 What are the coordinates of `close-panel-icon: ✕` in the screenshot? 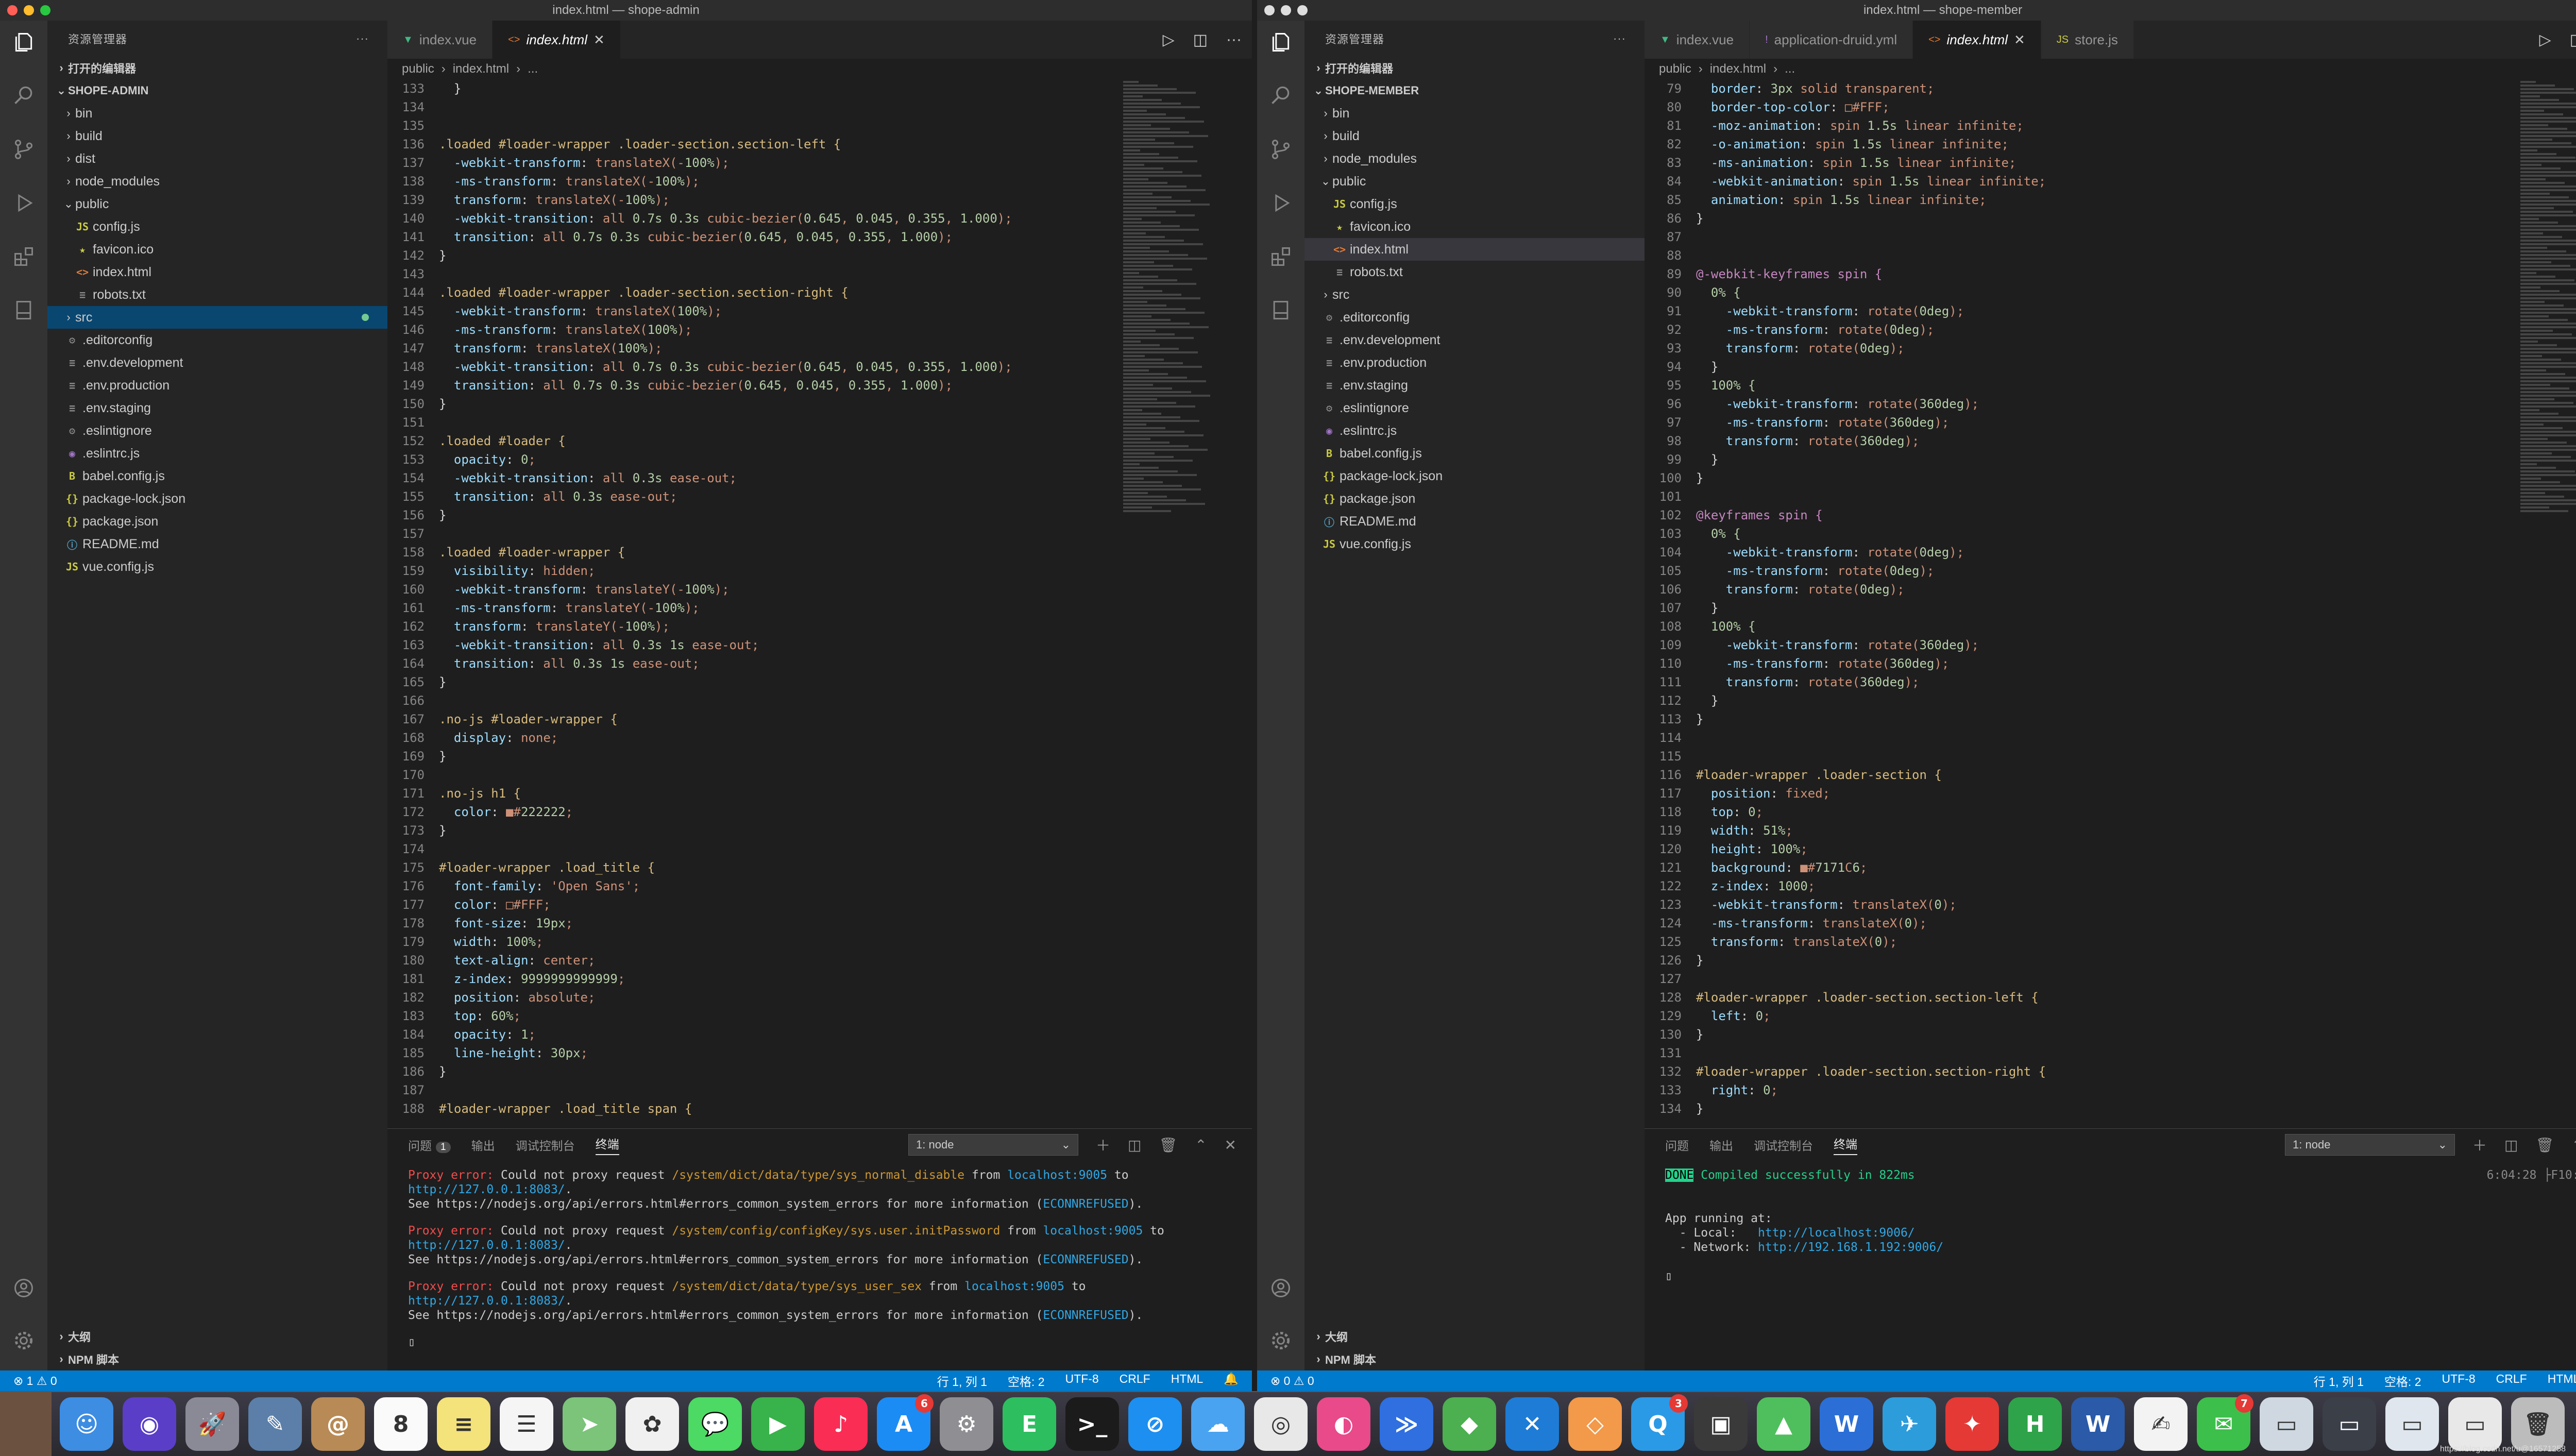 It's located at (1230, 1145).